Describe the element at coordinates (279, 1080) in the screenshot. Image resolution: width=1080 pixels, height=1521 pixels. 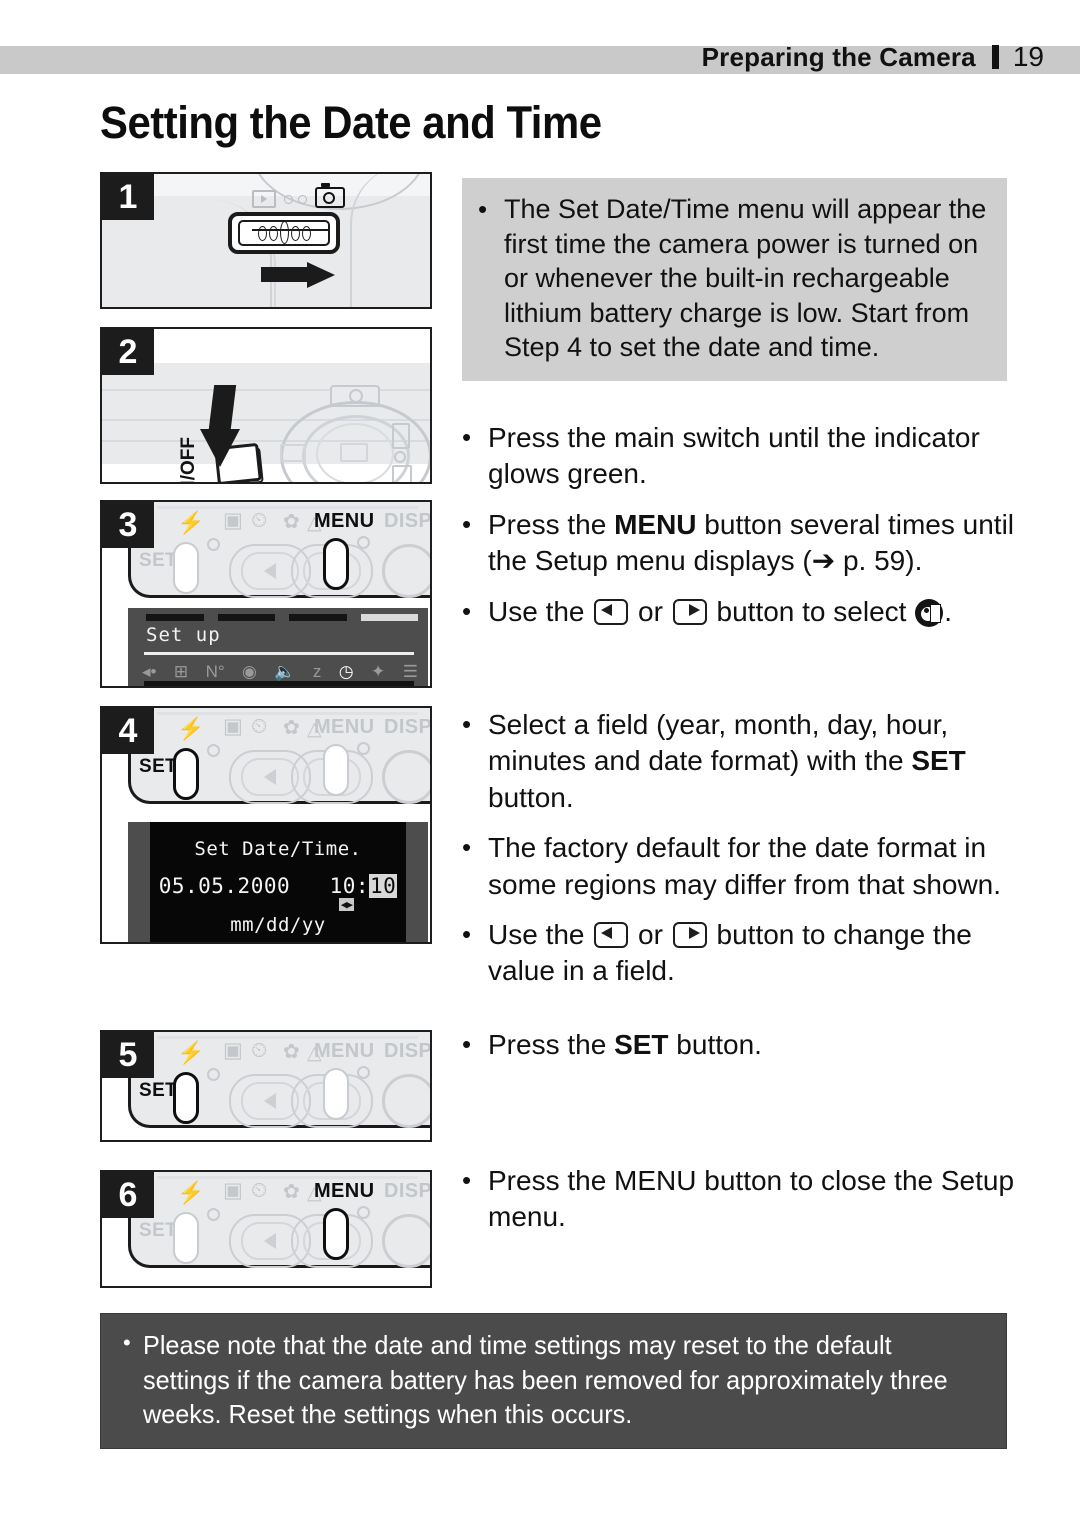
I see `camera-button-row-step5: ⚡ ▣ ⏲ ✿ △ SET MENU DISP` at that location.